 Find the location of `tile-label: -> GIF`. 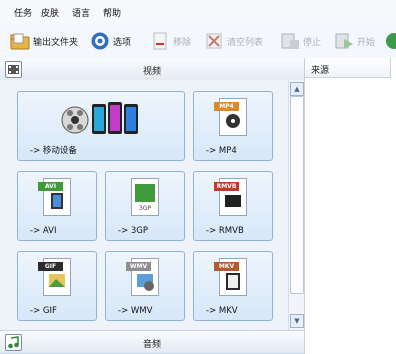

tile-label: -> GIF is located at coordinates (43, 311).